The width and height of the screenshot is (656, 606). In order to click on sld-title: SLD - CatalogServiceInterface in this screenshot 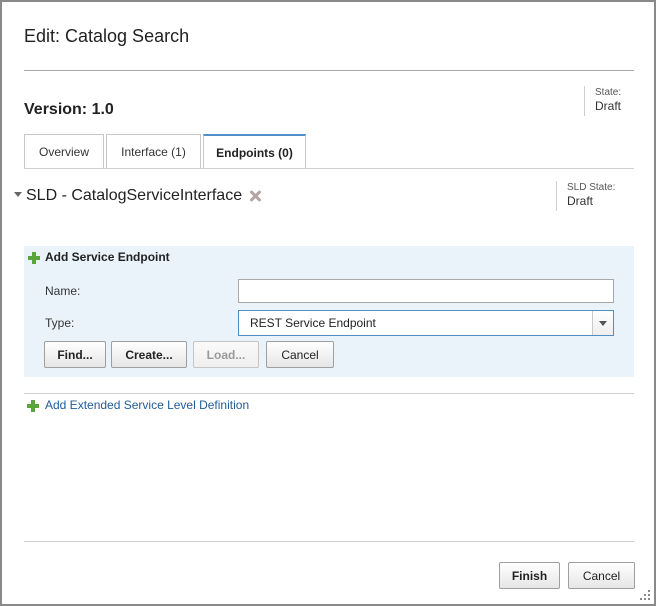, I will do `click(134, 195)`.